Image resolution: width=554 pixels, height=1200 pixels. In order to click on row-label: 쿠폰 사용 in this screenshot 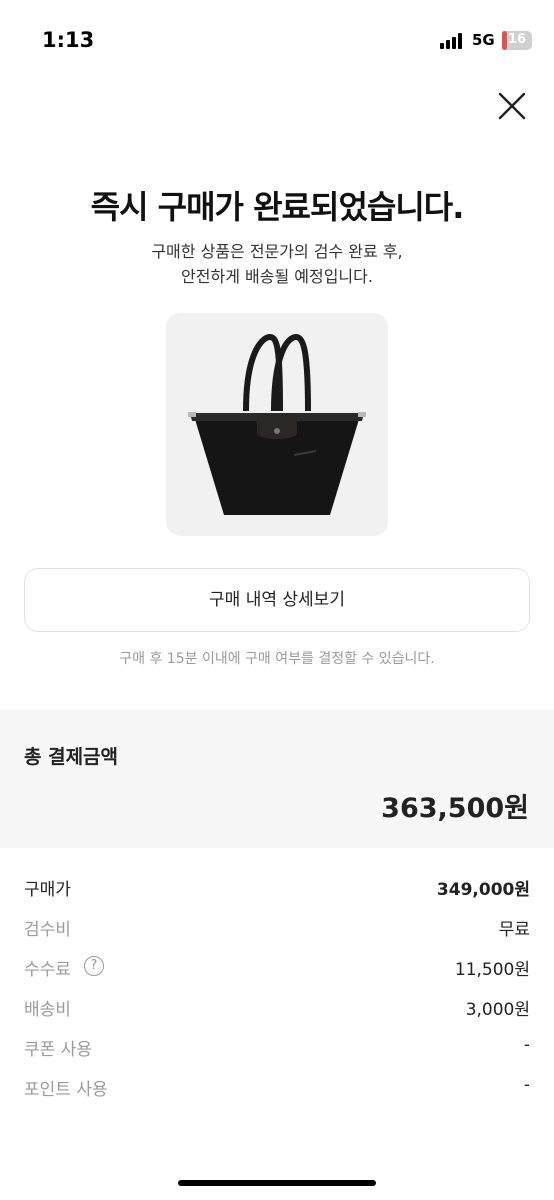, I will do `click(58, 1050)`.